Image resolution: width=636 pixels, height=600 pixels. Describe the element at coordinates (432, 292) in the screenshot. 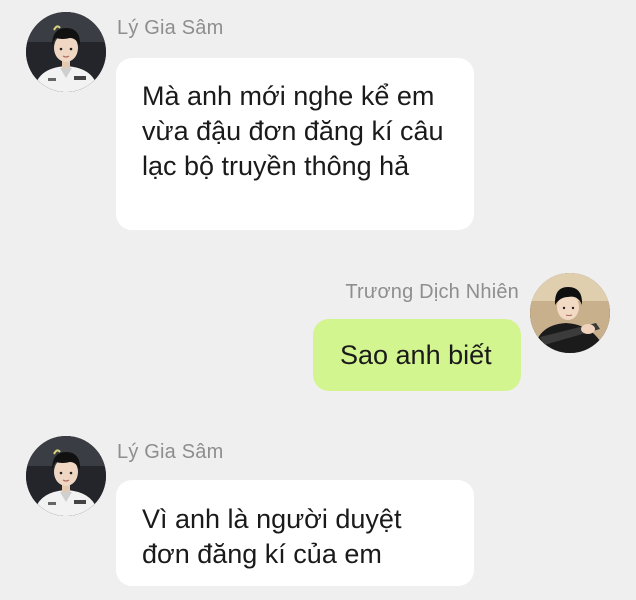

I see `sender-name: Trương Dịch Nhiên` at that location.